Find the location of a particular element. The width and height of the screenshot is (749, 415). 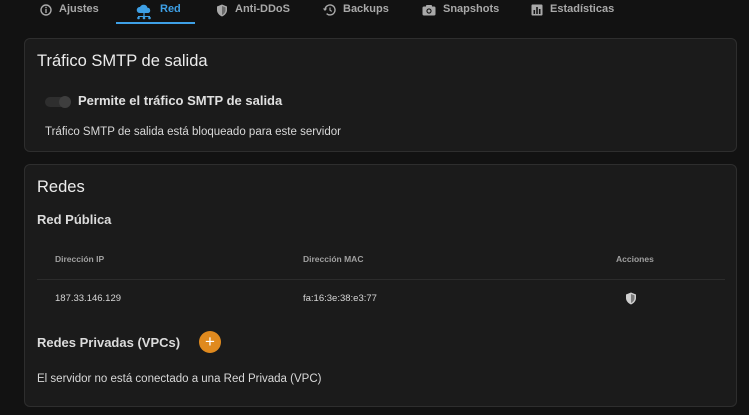

tab-label: Red is located at coordinates (170, 9).